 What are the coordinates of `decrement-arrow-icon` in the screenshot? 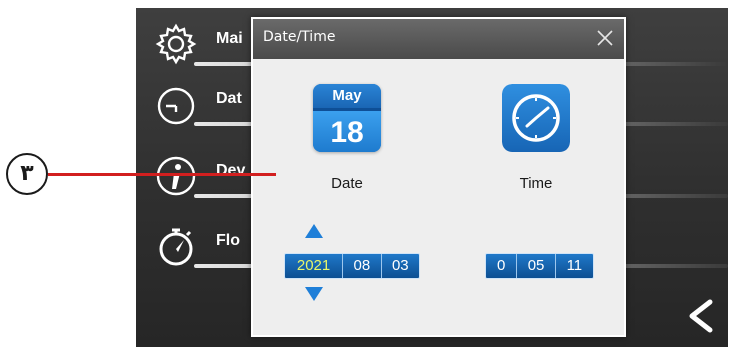 It's located at (314, 294).